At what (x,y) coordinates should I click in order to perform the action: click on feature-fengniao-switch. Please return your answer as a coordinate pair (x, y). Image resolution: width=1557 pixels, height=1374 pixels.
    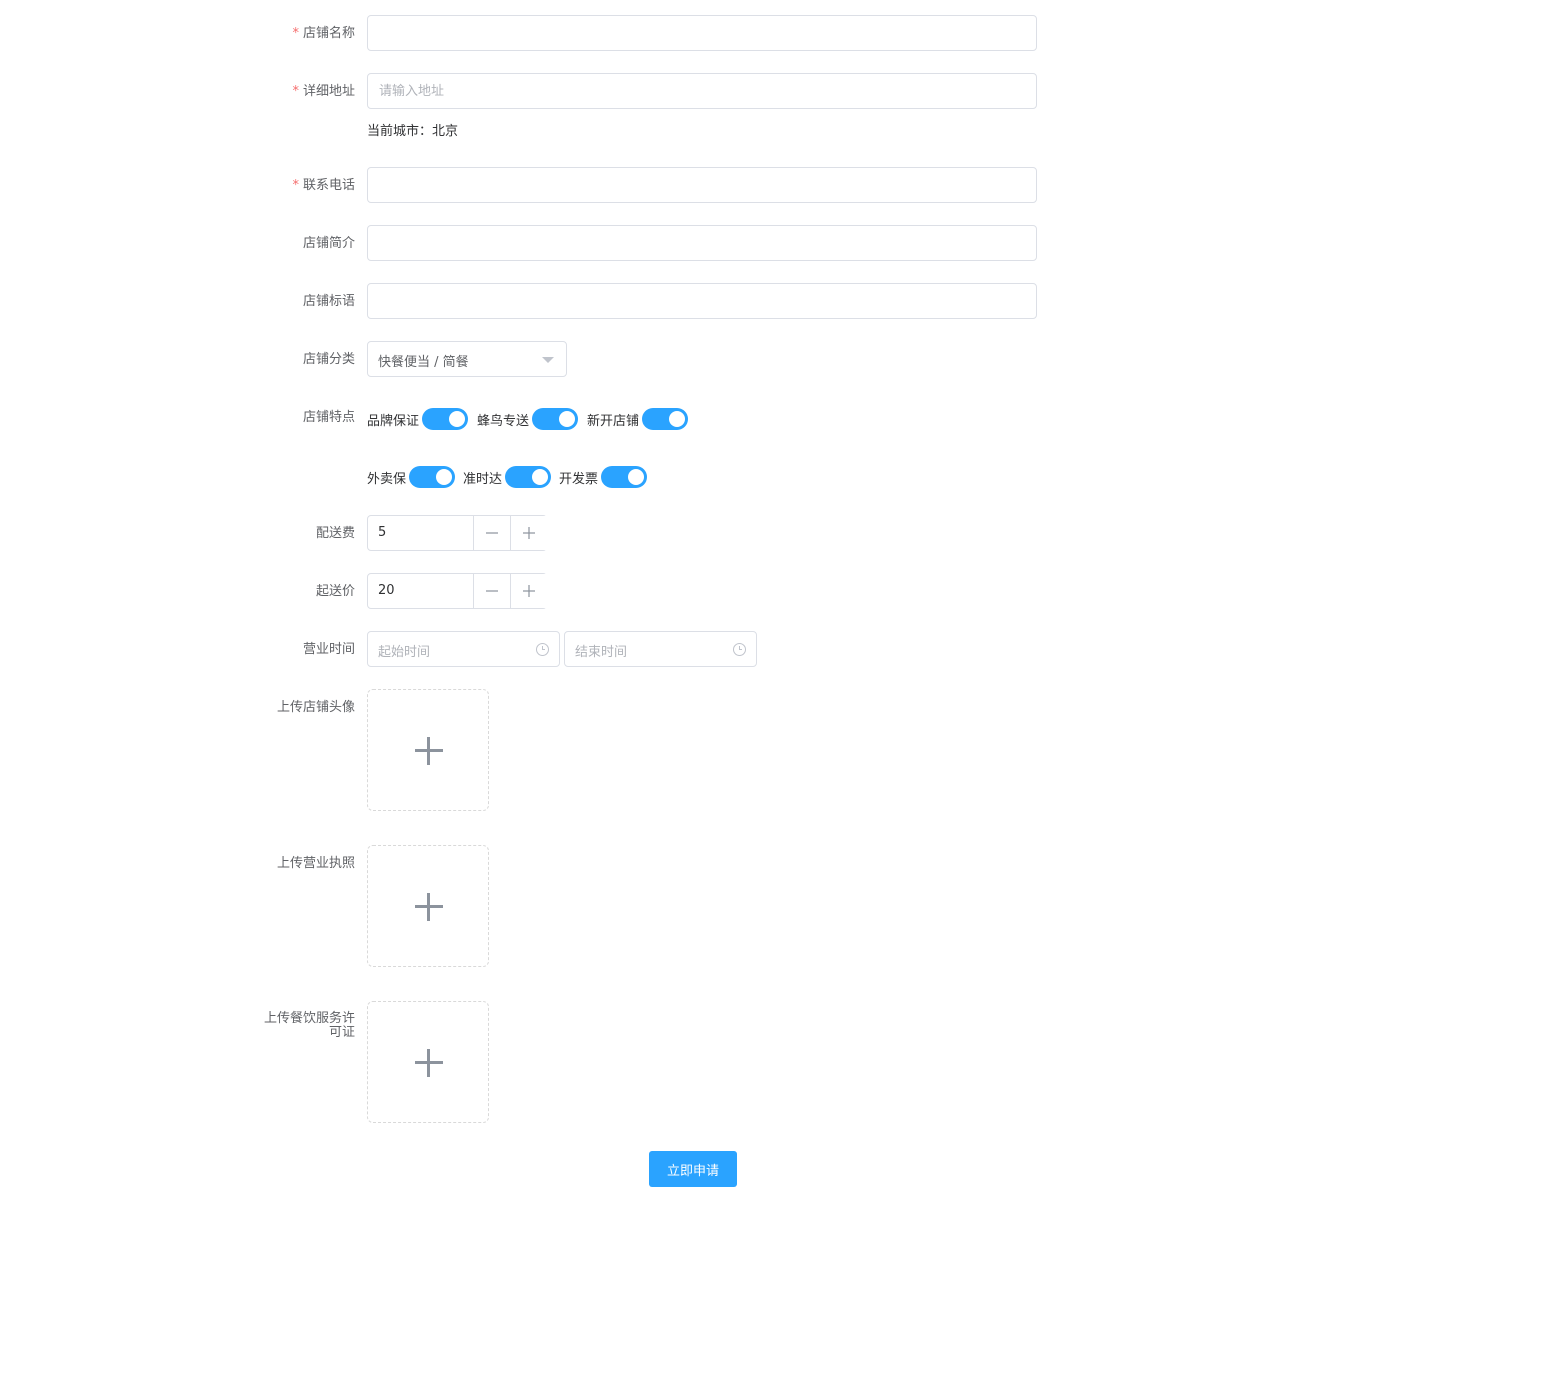
    Looking at the image, I should click on (555, 419).